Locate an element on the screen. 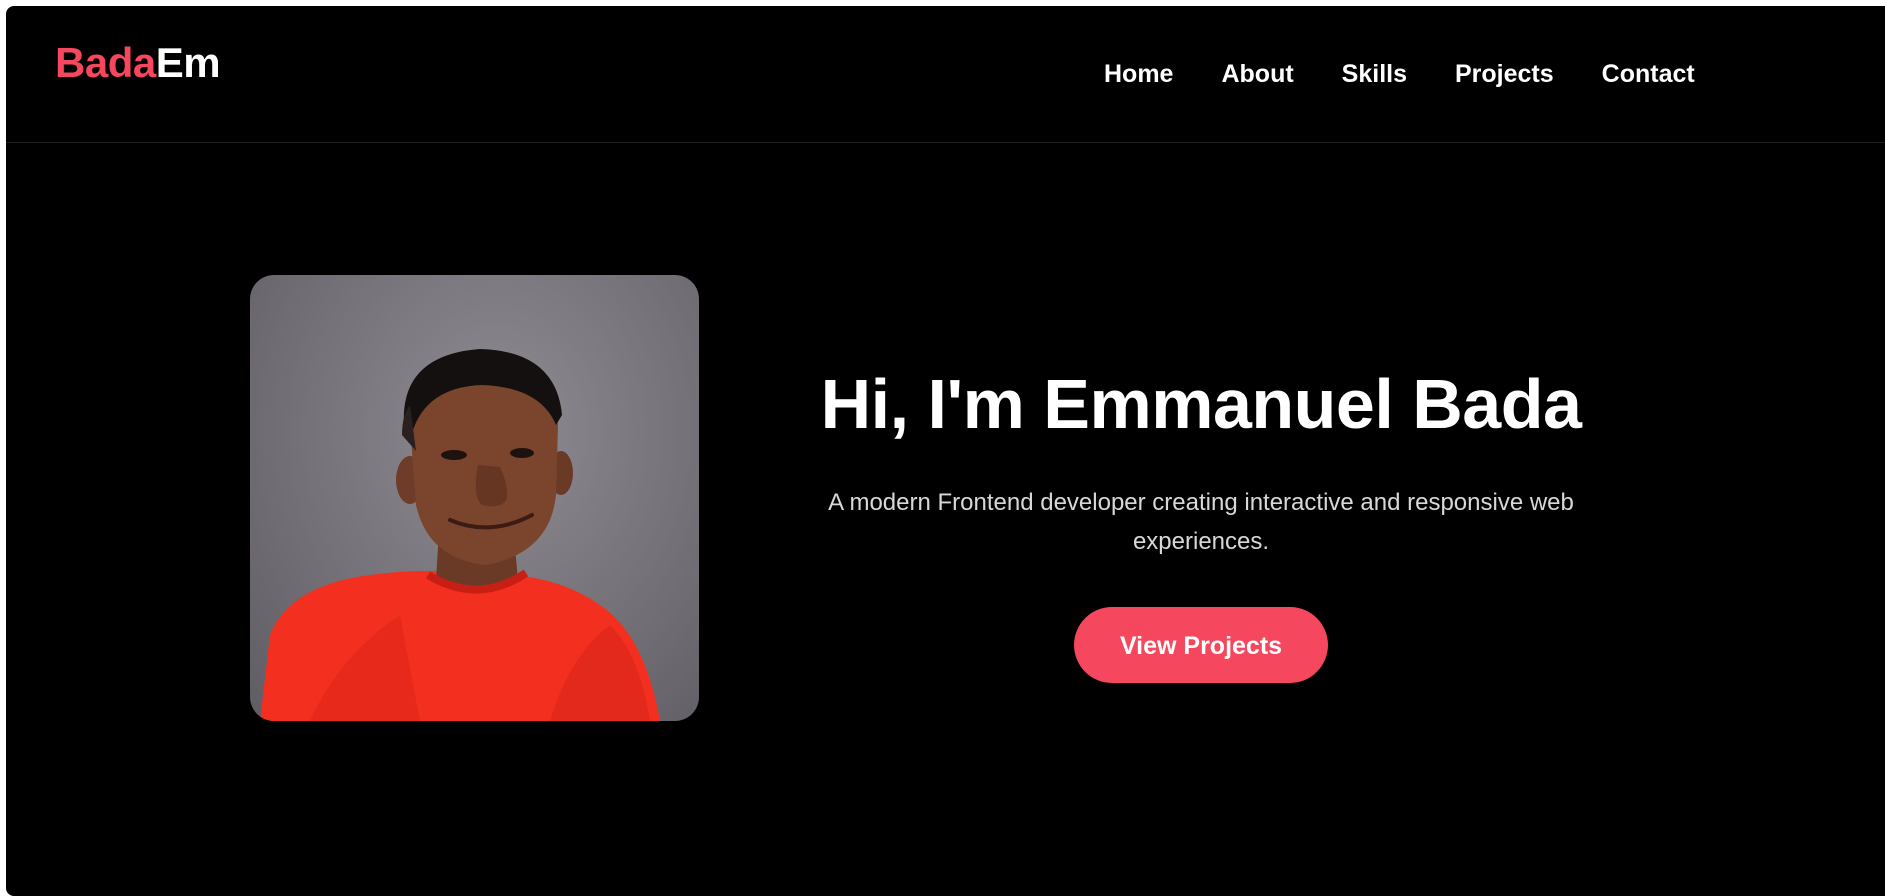 Image resolution: width=1885 pixels, height=896 pixels. logo: BadaEm is located at coordinates (138, 62).